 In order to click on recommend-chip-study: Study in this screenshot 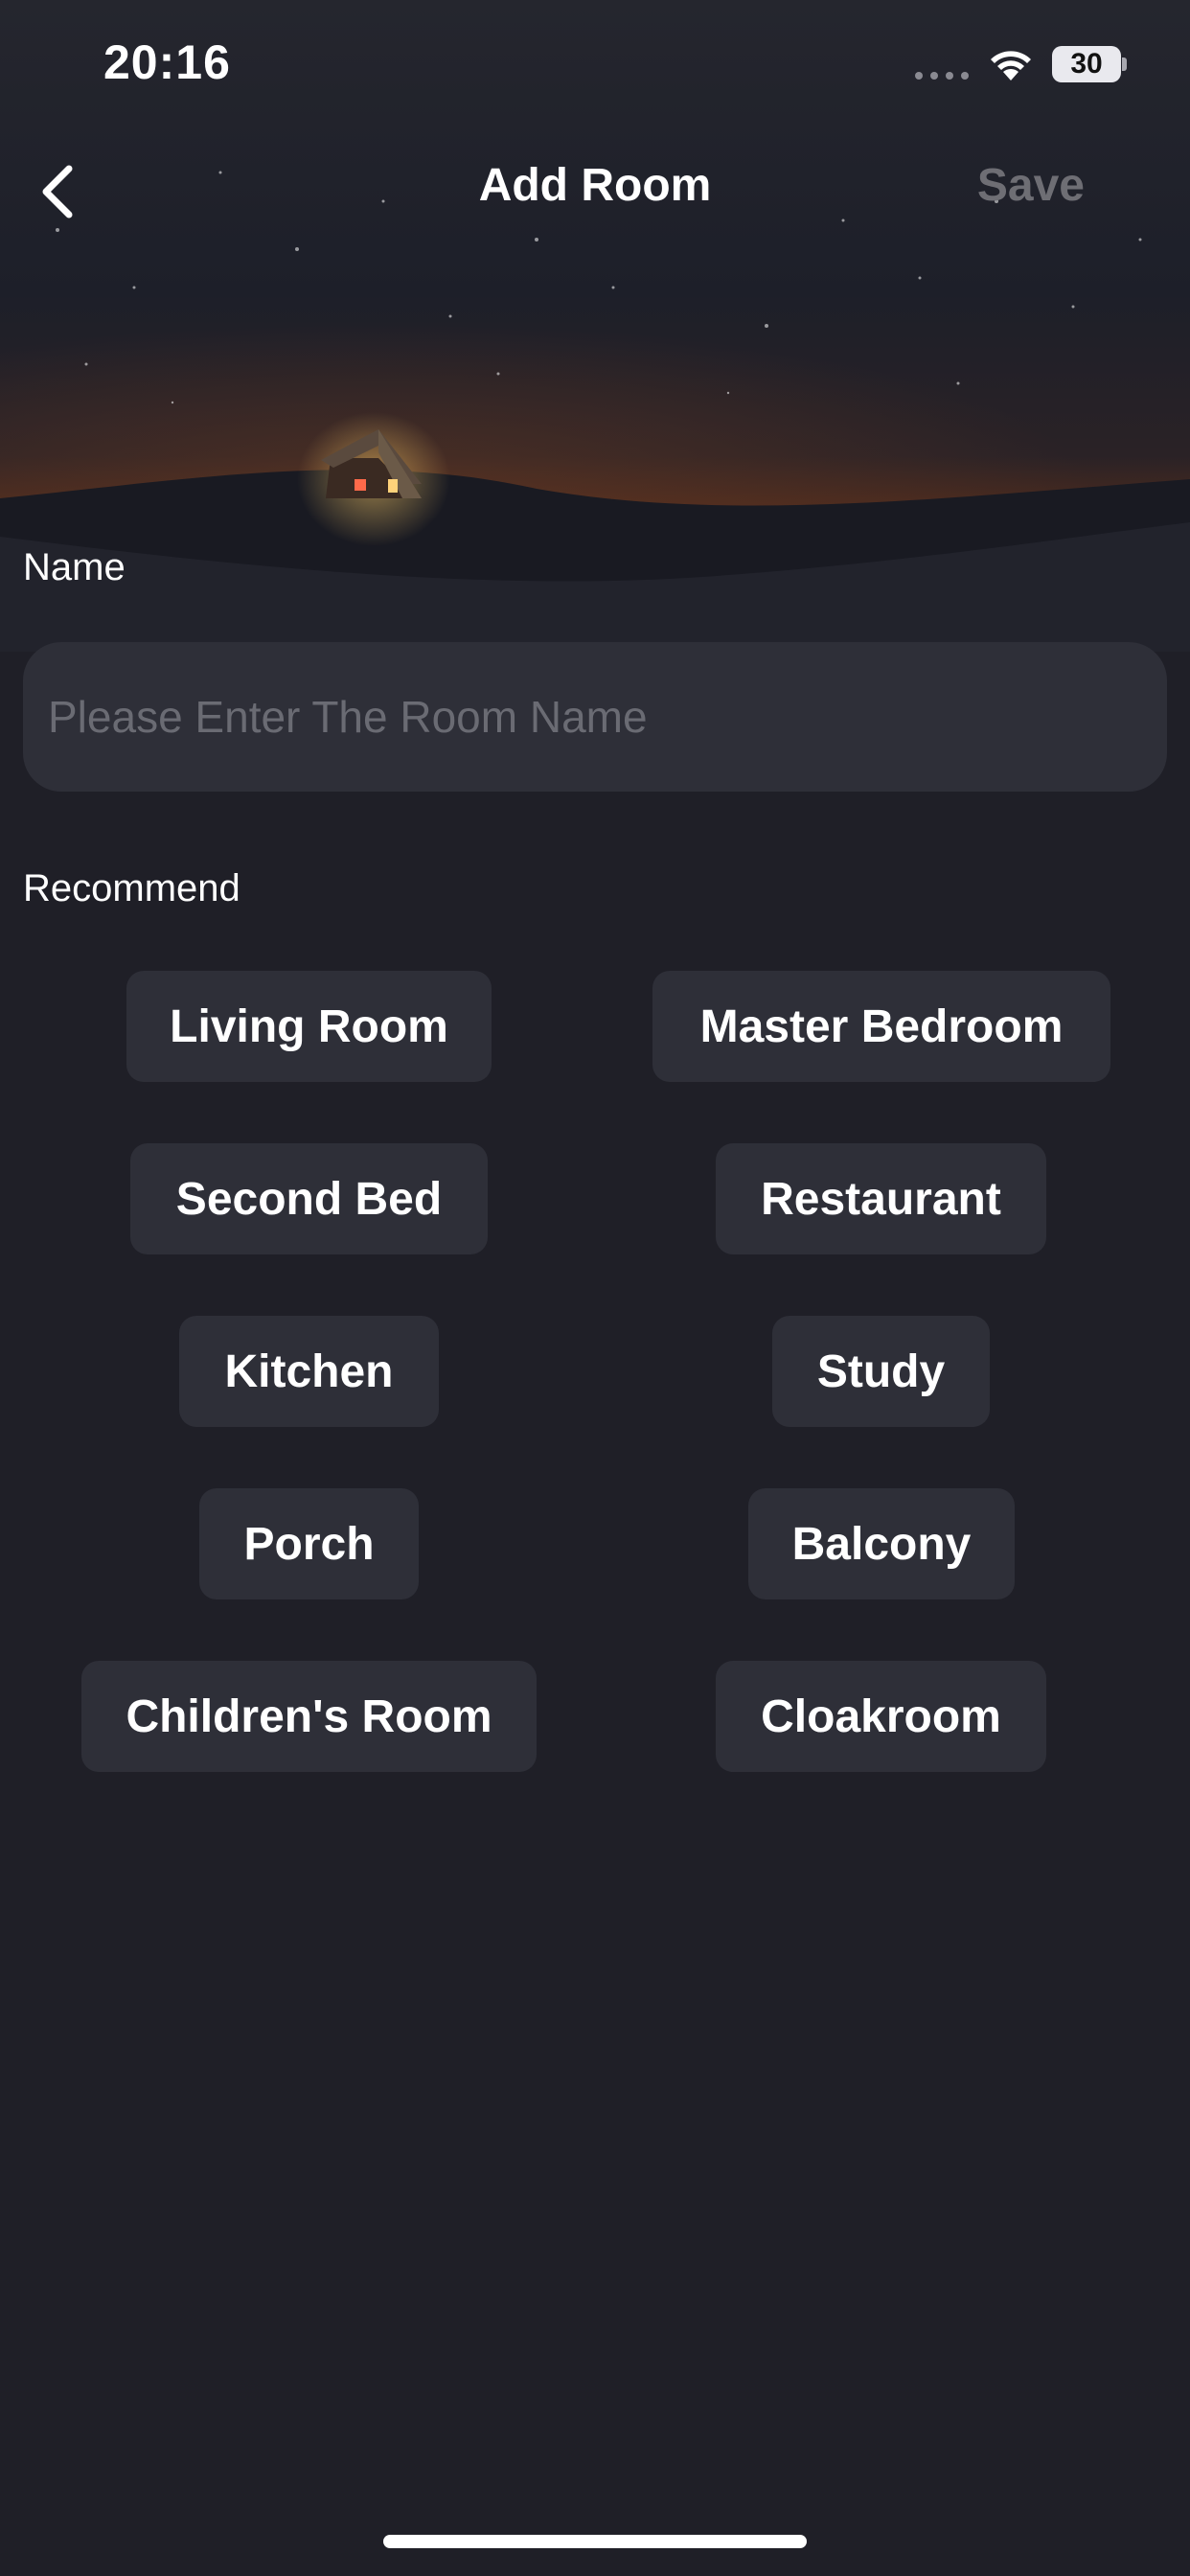, I will do `click(881, 1371)`.